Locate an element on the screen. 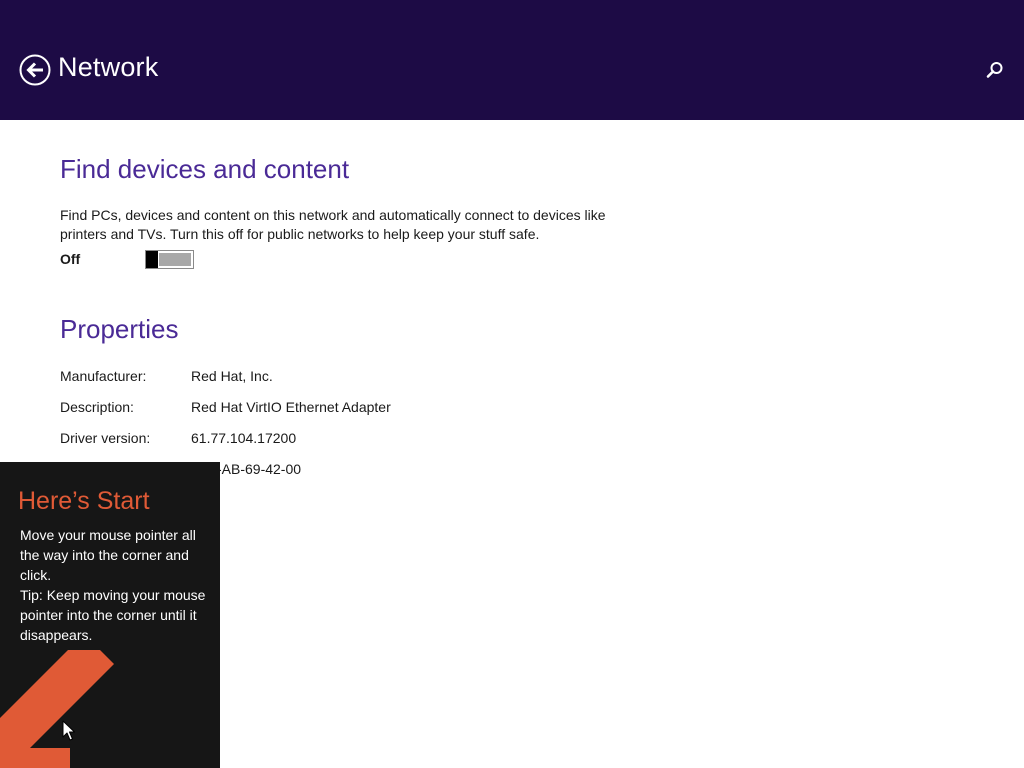 The height and width of the screenshot is (768, 1024). property-label: Manufacturer: is located at coordinates (103, 376).